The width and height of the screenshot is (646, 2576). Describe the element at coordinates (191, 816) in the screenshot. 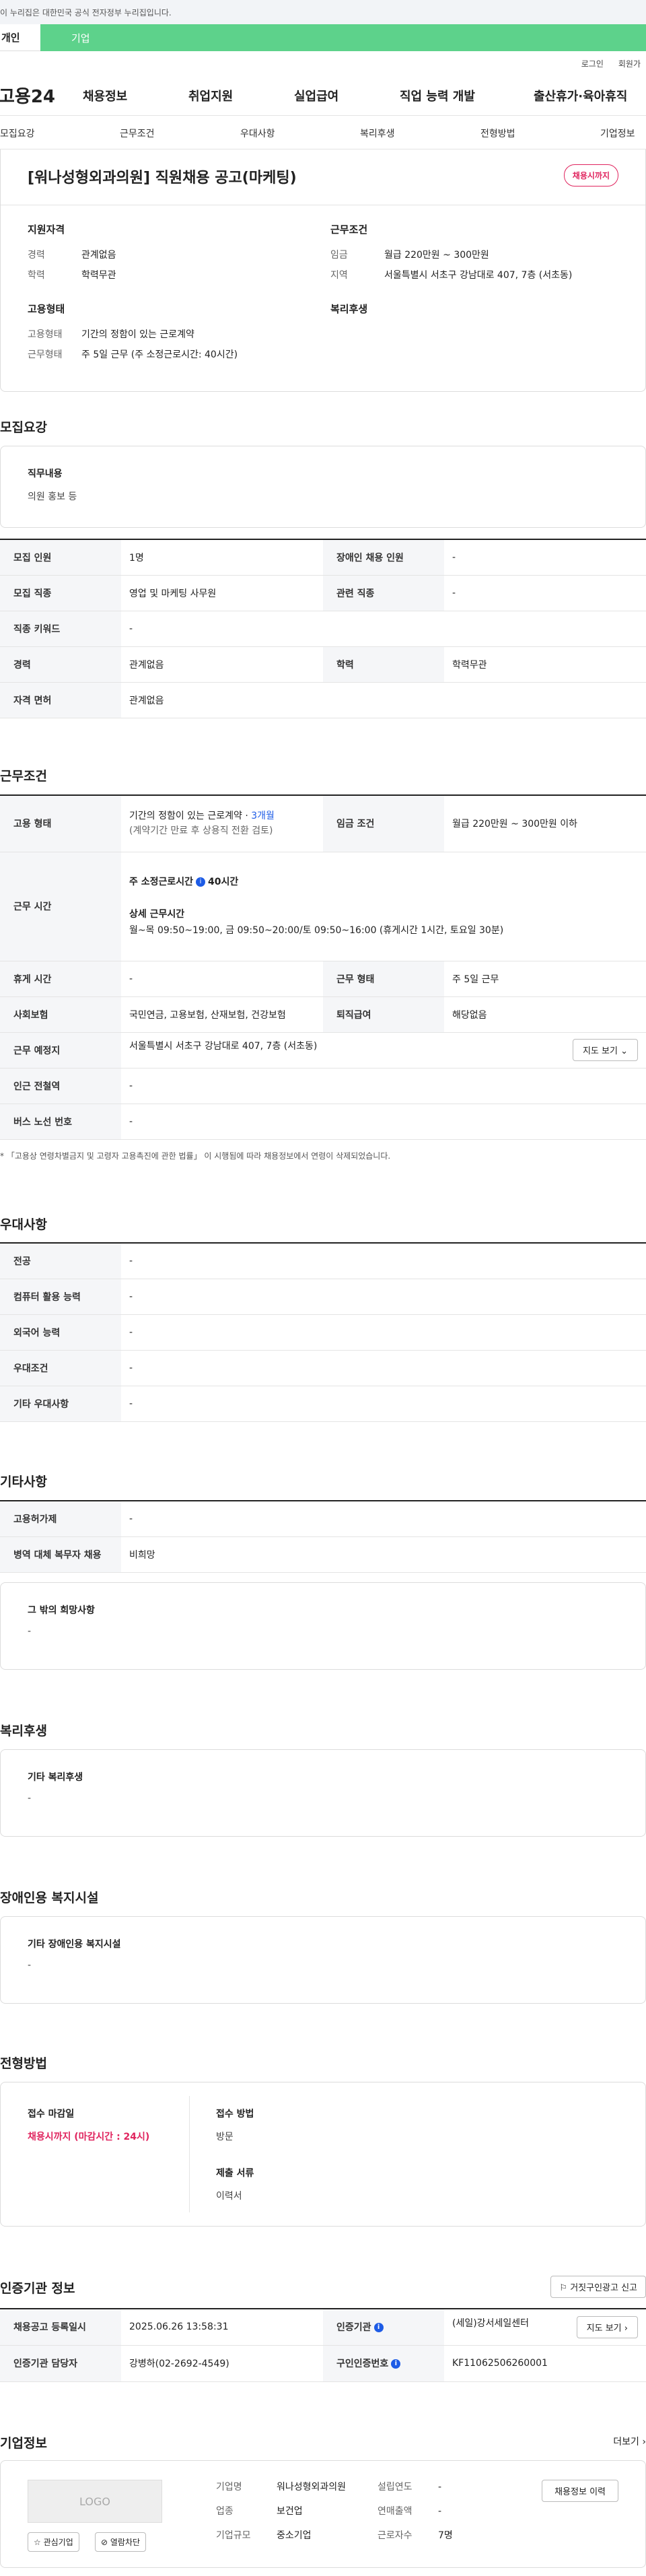

I see `emp-type-text: 기간의 정함이 있는 근로계약 ·` at that location.